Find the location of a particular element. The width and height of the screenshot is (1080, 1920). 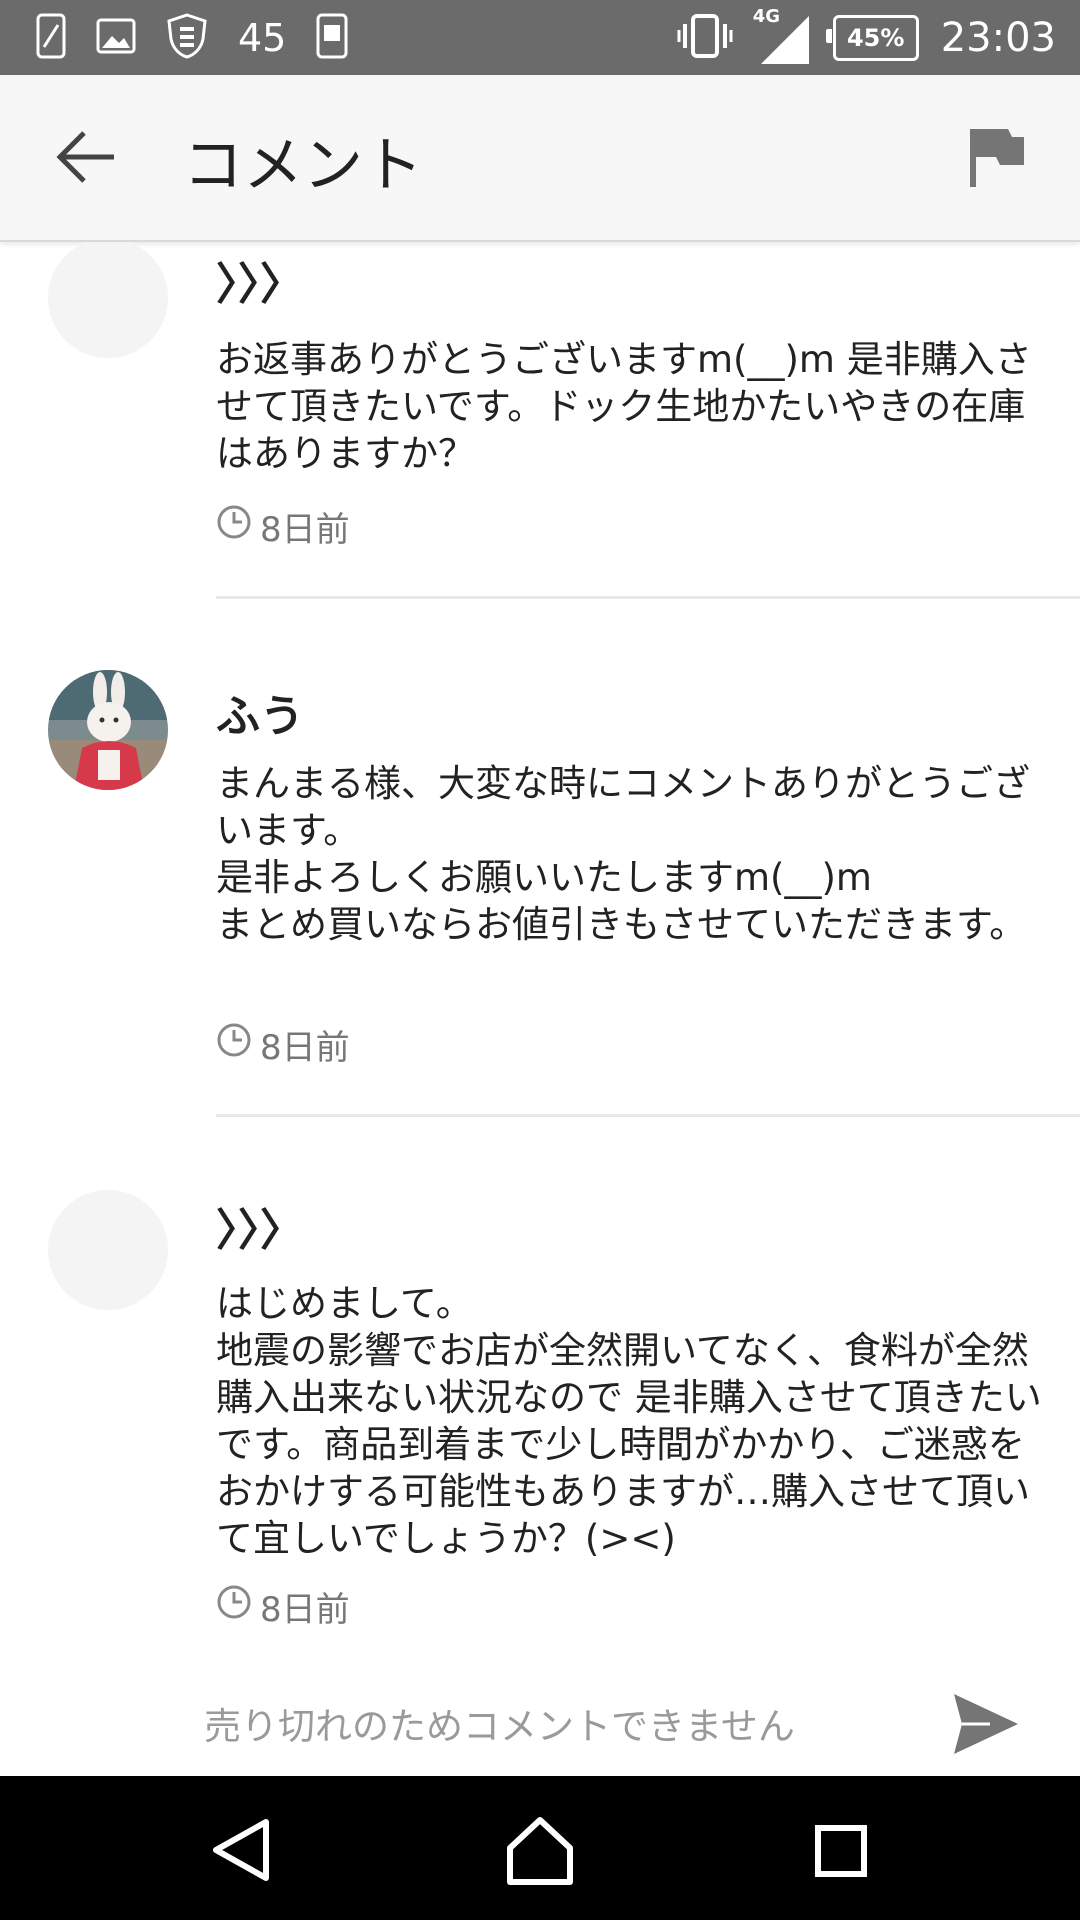

battery-level: 45% is located at coordinates (875, 37).